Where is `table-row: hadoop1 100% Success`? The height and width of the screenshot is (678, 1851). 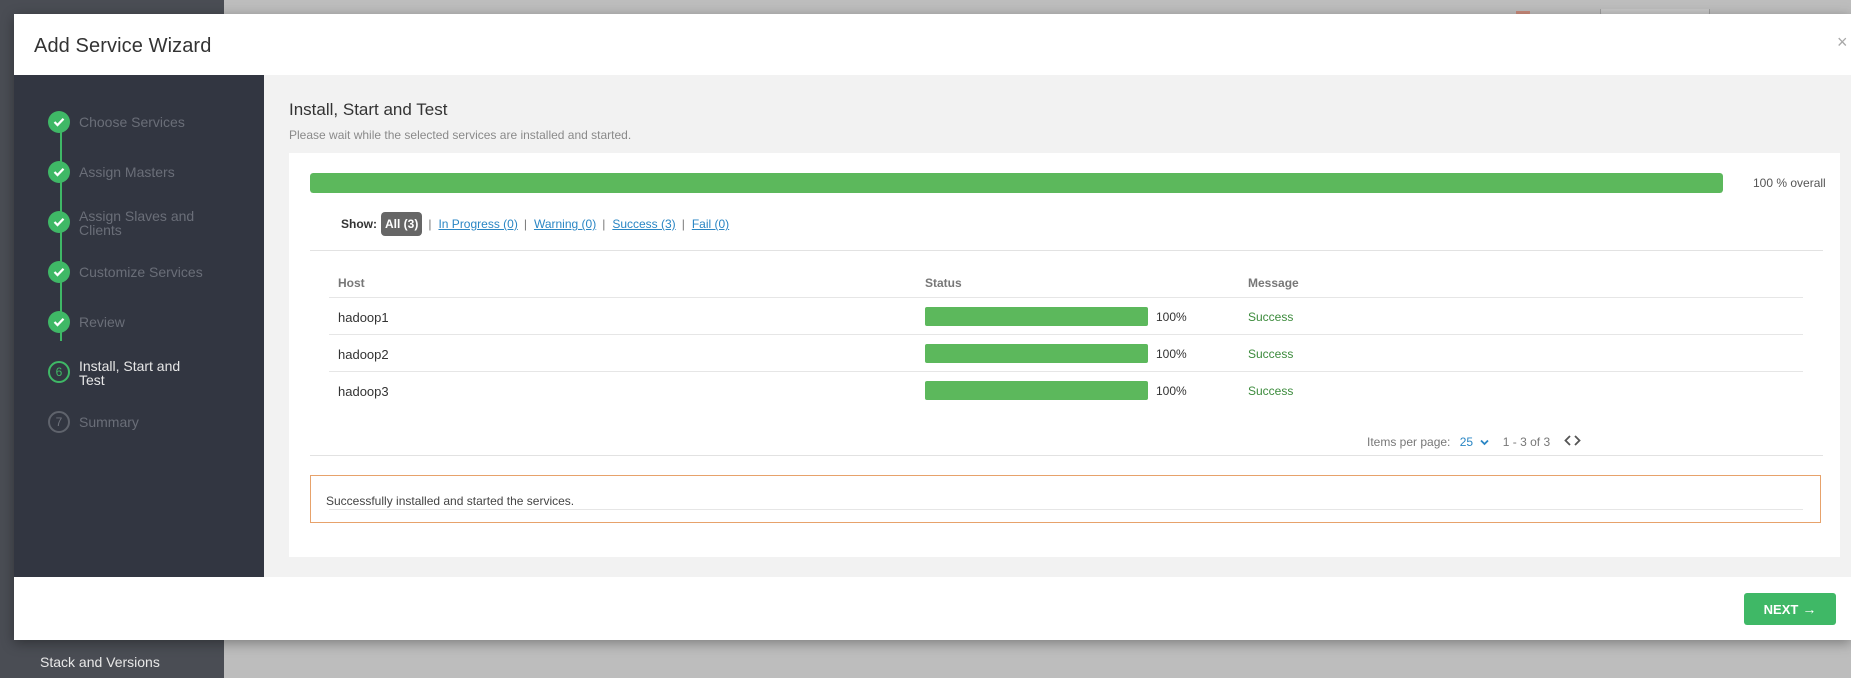
table-row: hadoop1 100% Success is located at coordinates (1066, 316).